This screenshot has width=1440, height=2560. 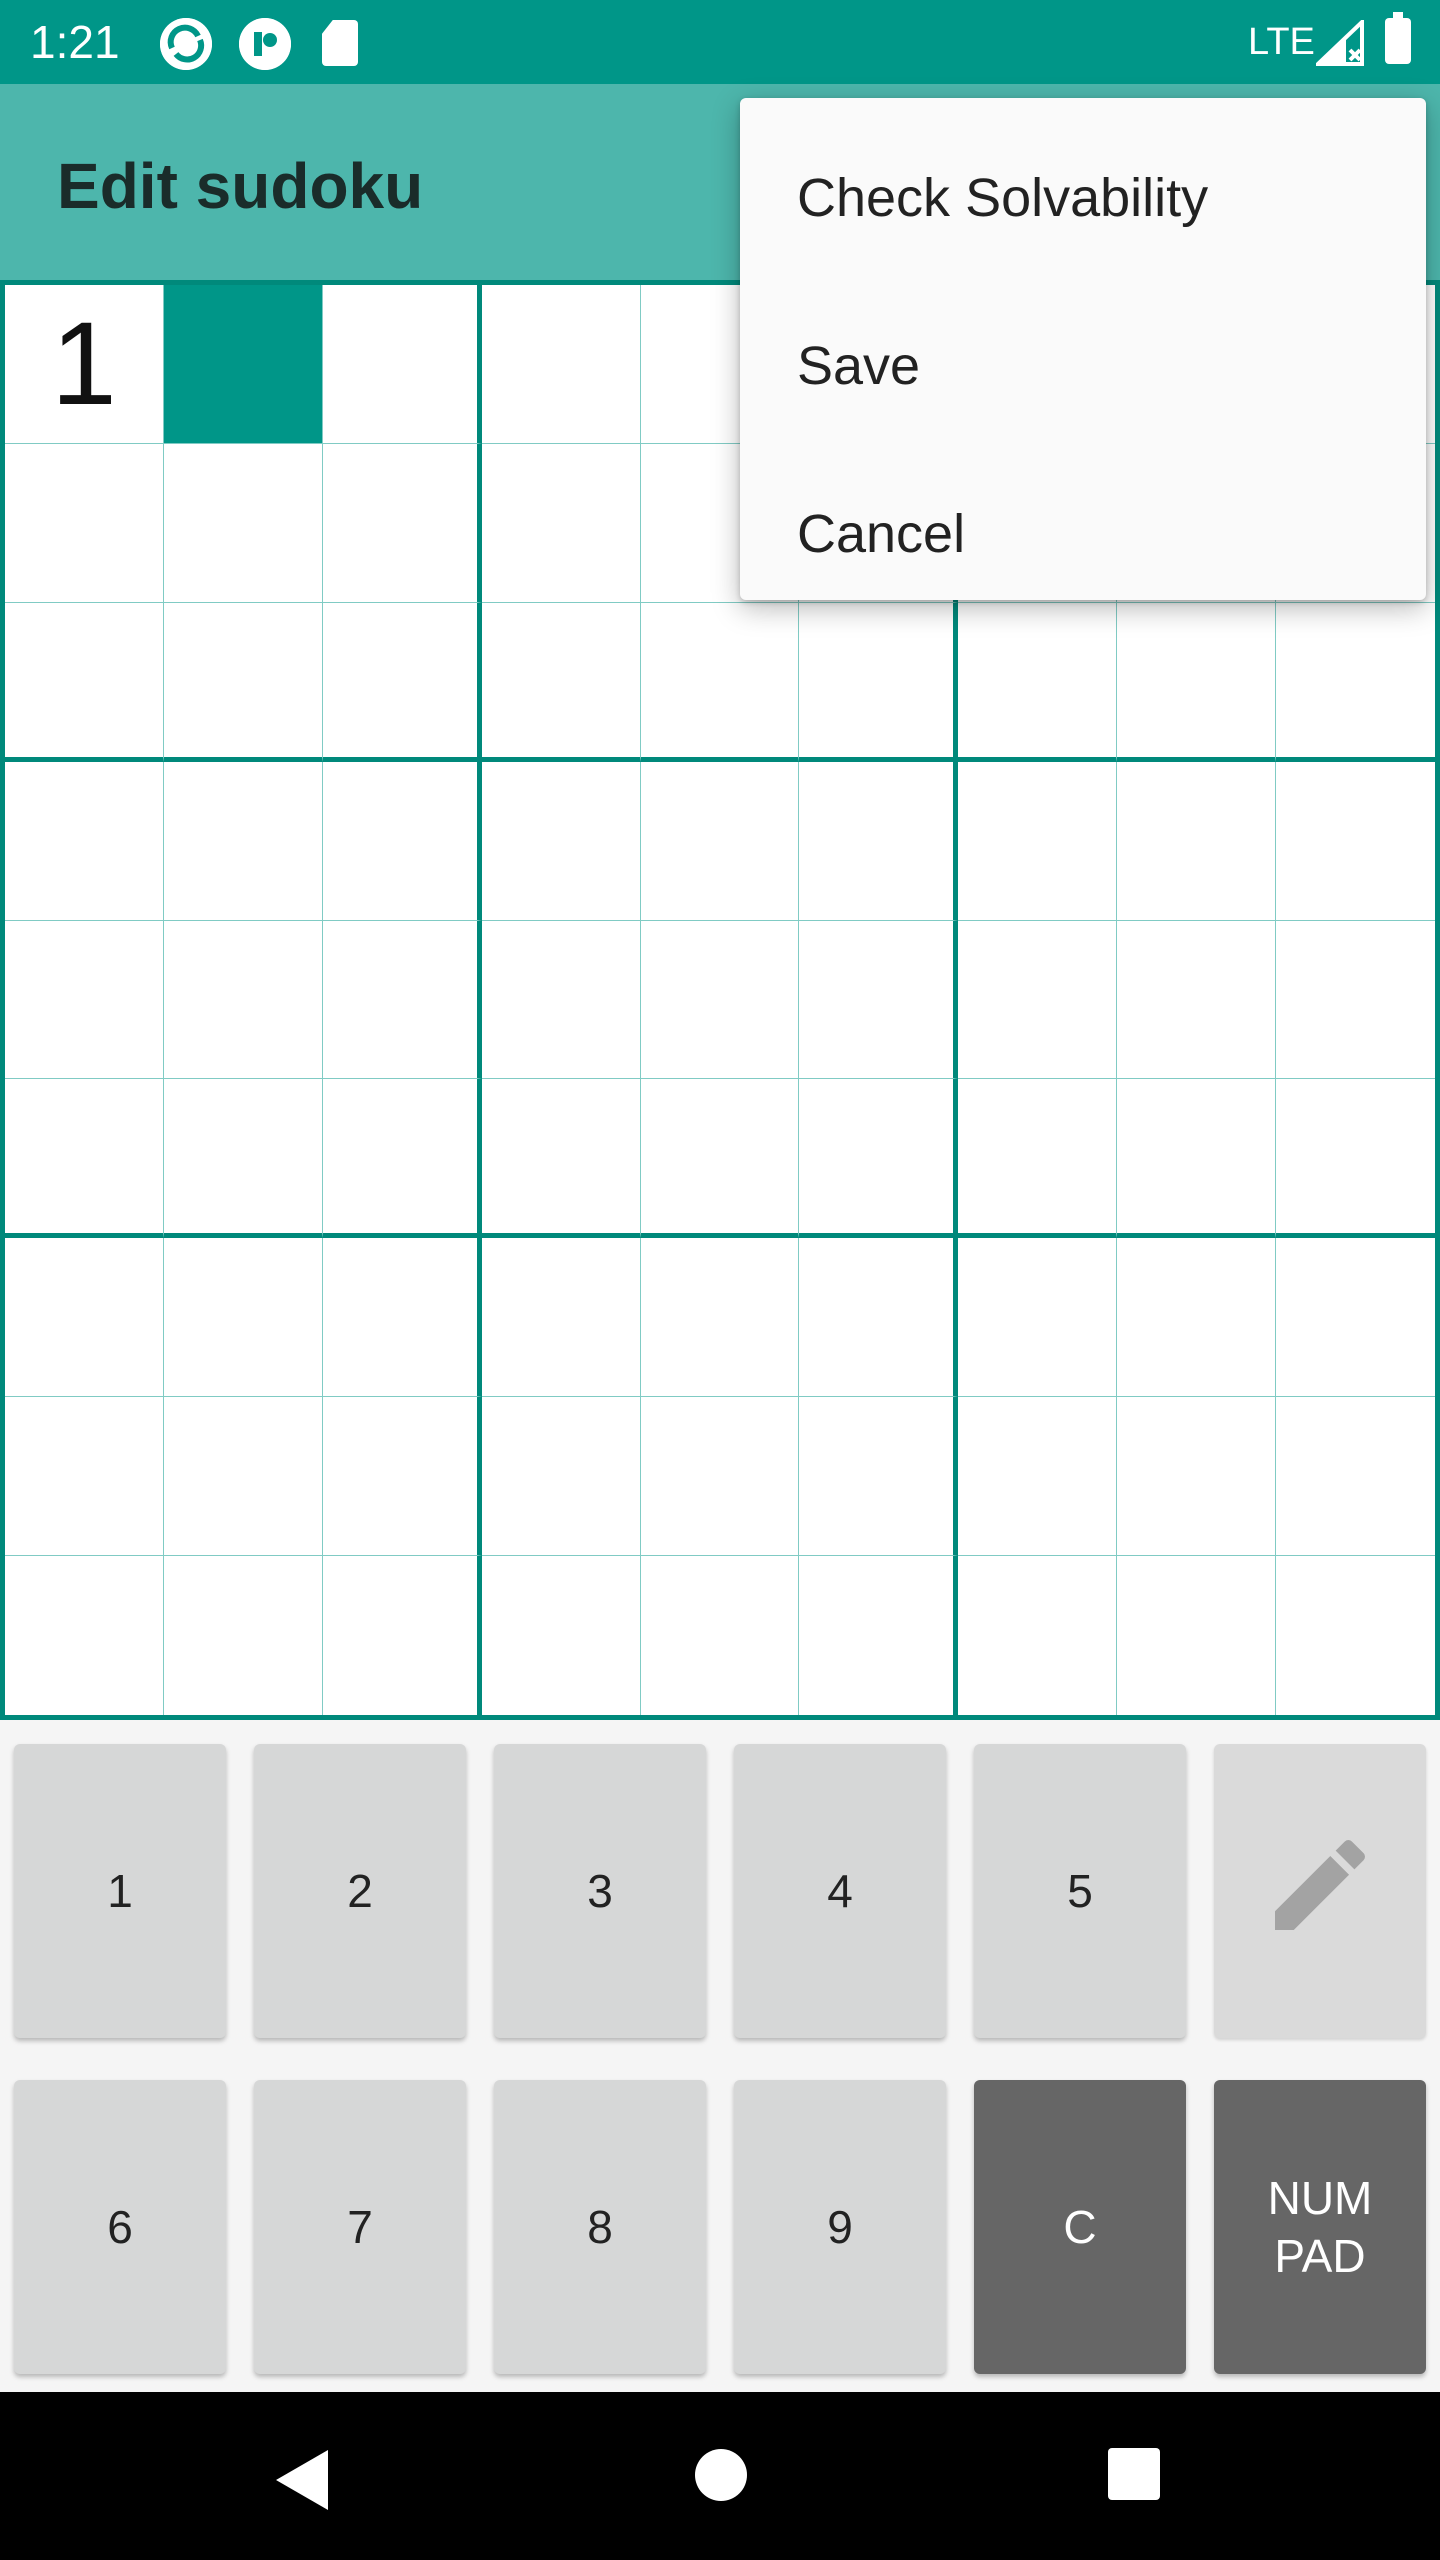 What do you see at coordinates (360, 2227) in the screenshot?
I see `key-7: 7` at bounding box center [360, 2227].